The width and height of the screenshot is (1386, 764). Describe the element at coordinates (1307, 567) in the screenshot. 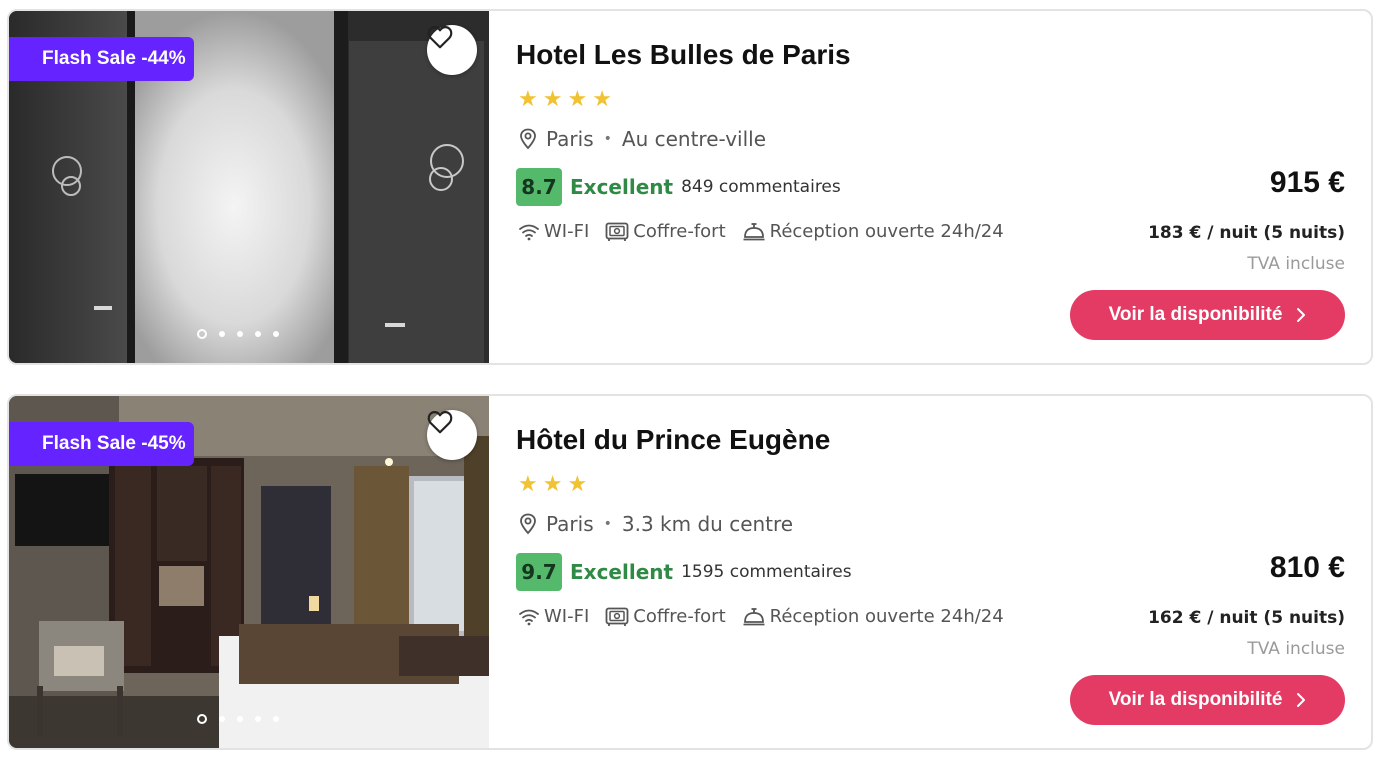

I see `total-price: 810 €` at that location.